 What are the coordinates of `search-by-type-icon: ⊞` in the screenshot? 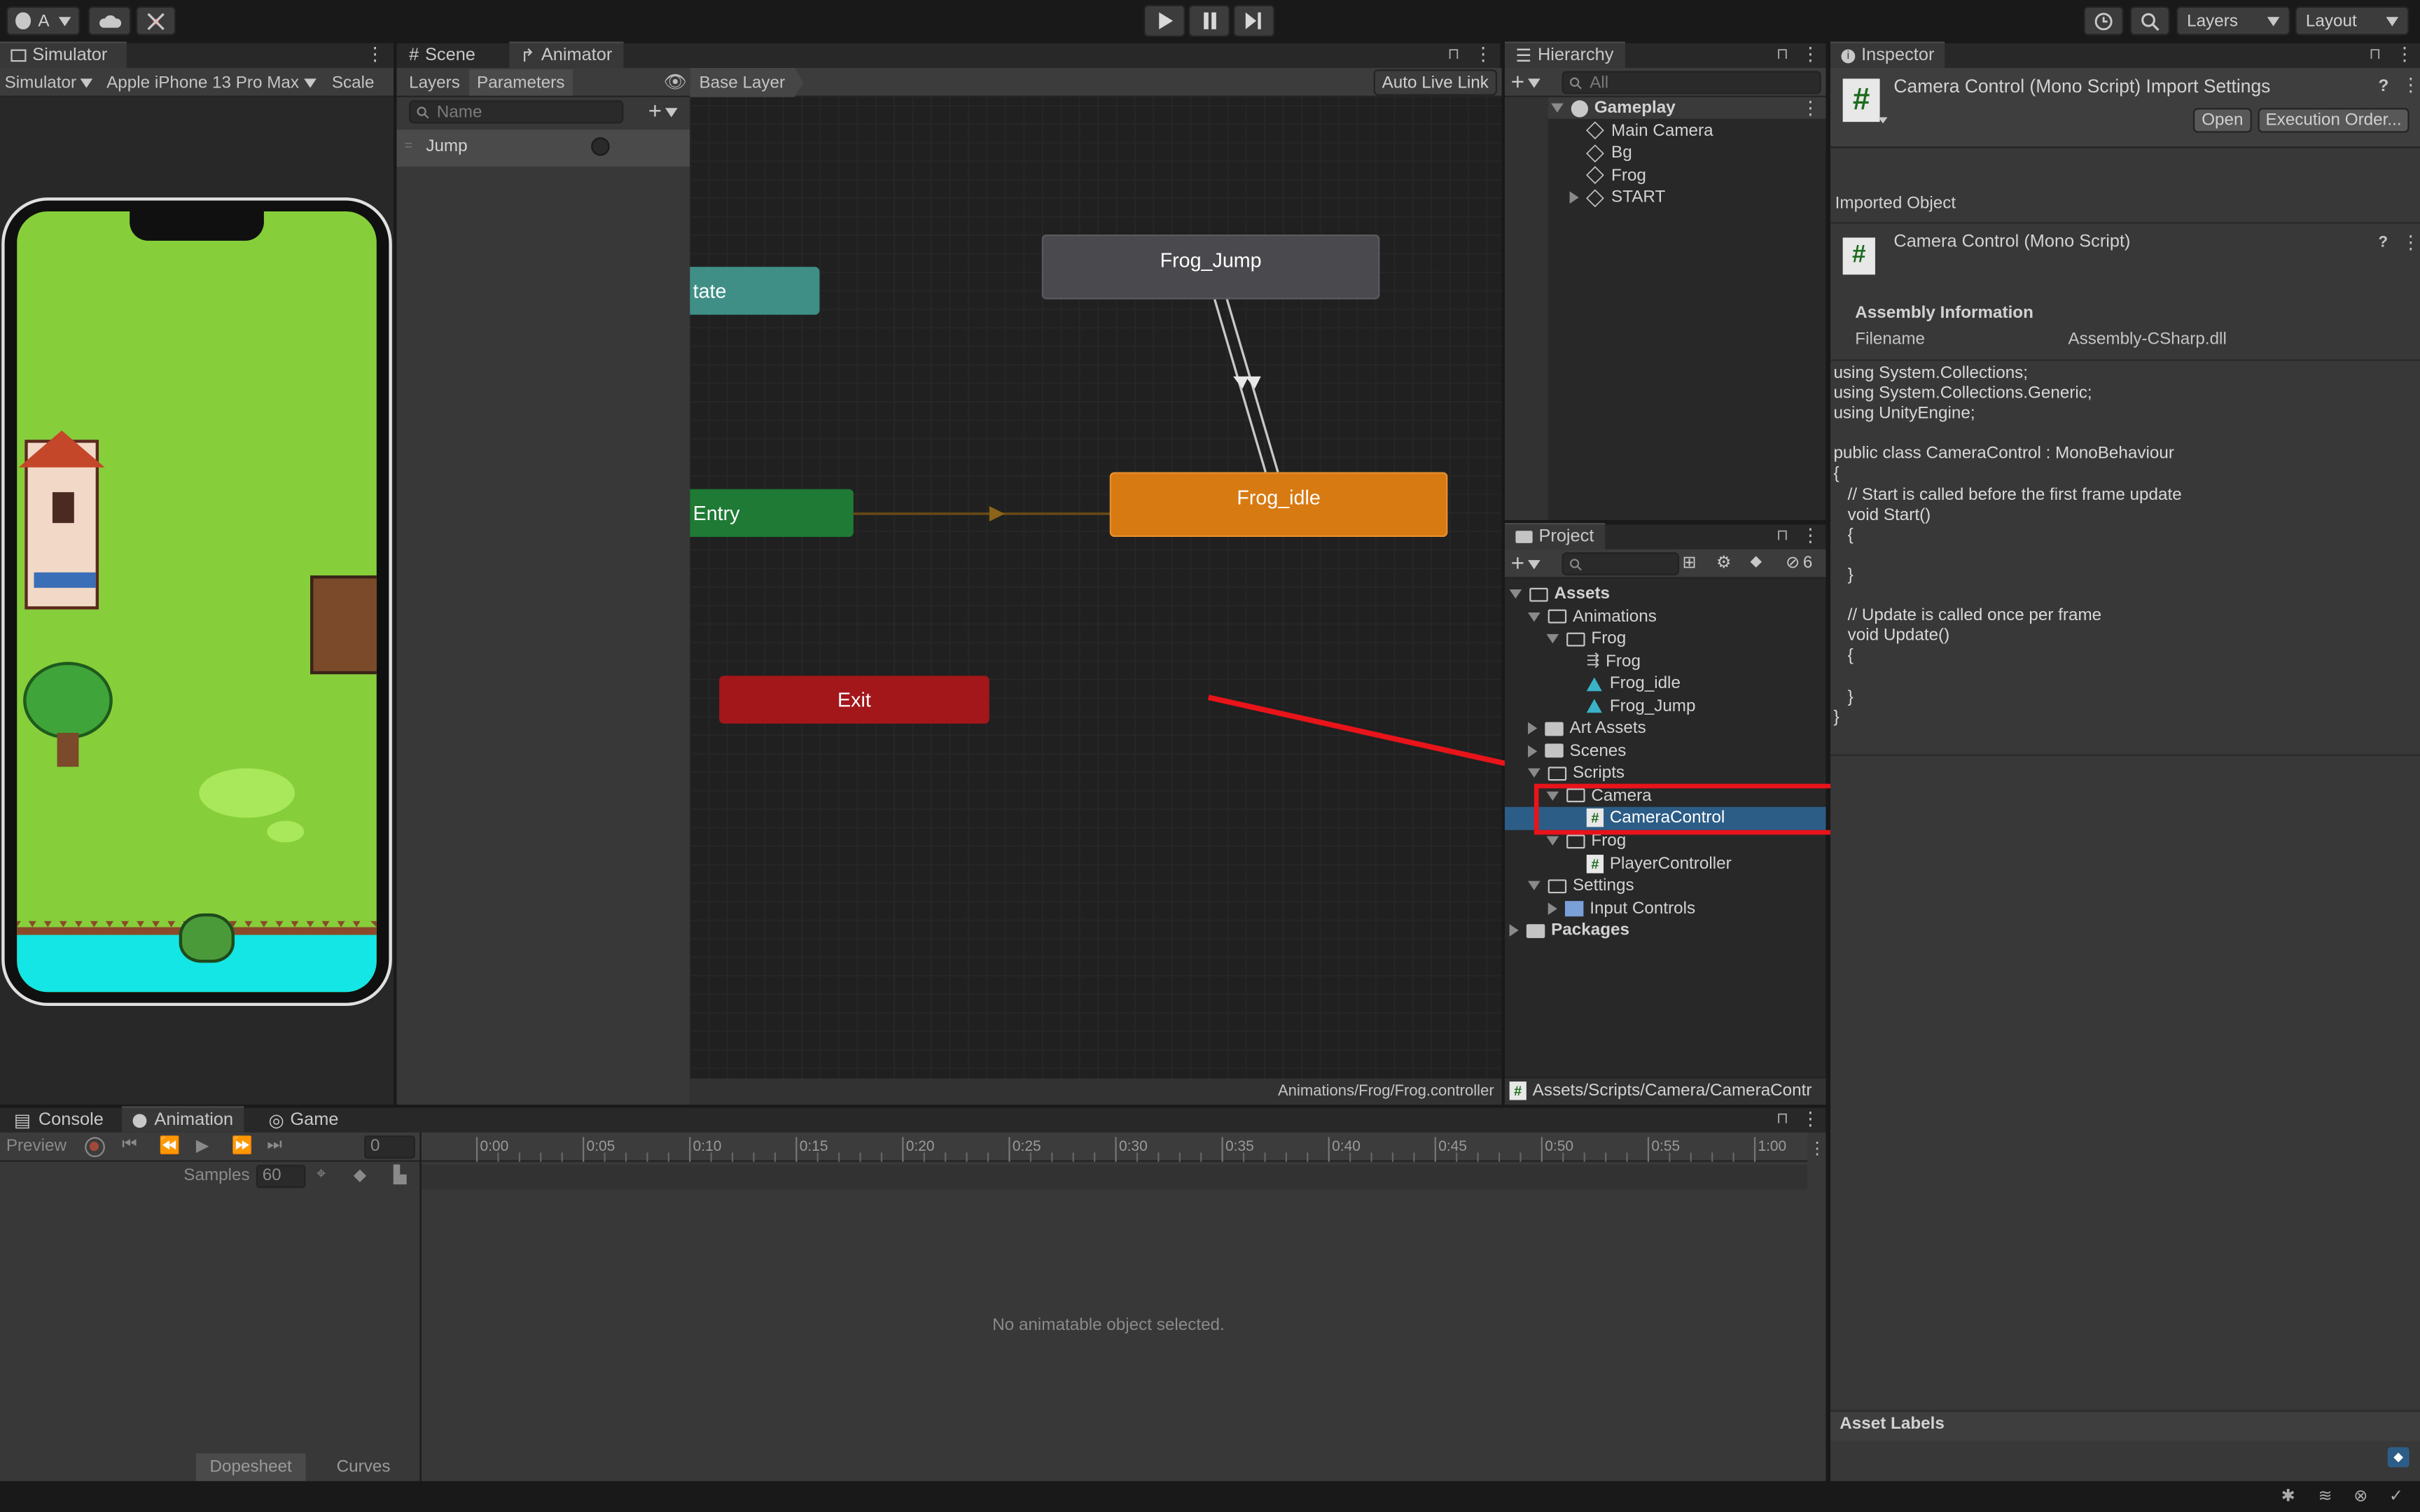 It's located at (1689, 562).